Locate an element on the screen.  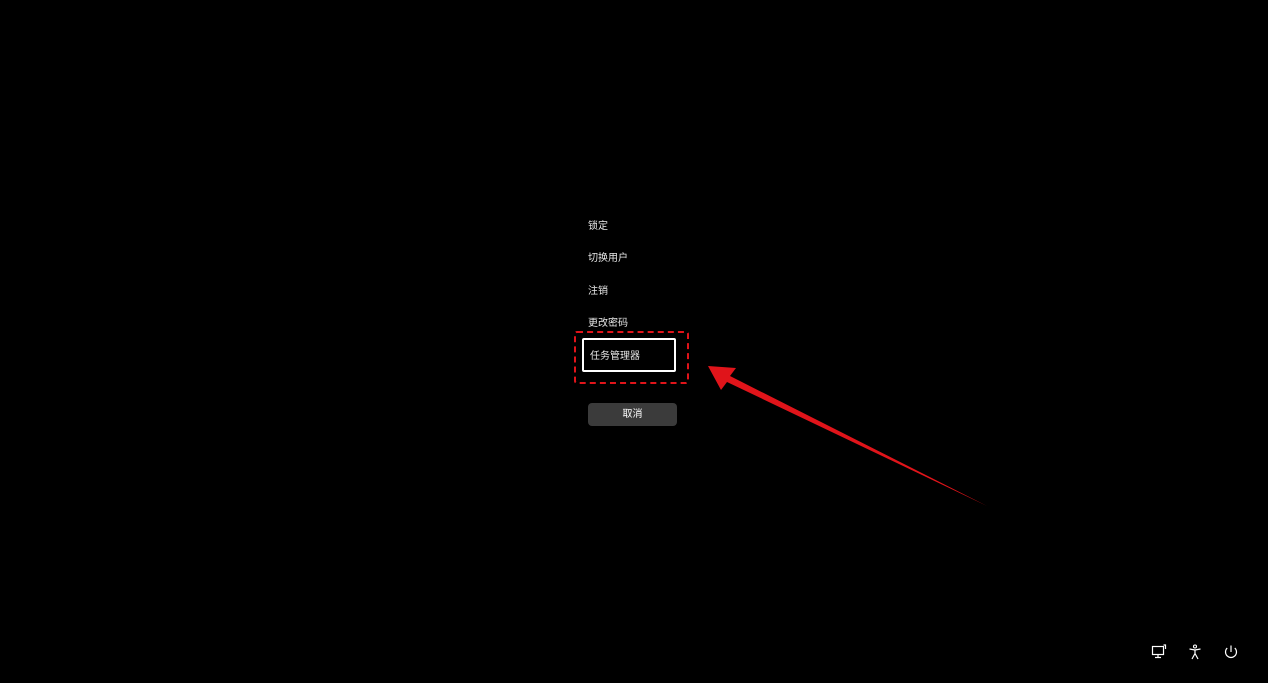
accessibility-icon is located at coordinates (1195, 652).